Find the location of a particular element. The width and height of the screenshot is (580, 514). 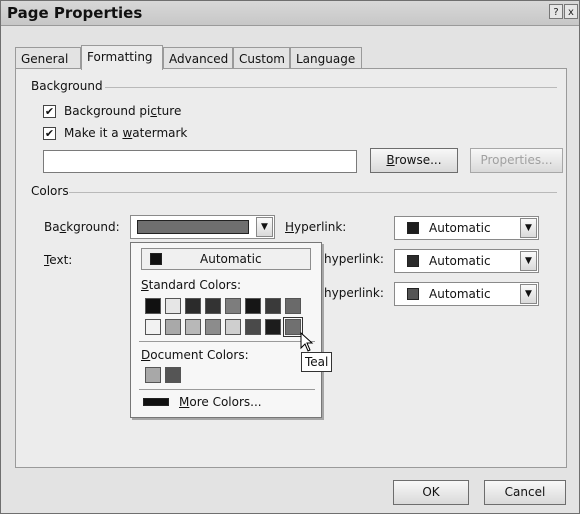

background-color-dropdown: ▼ is located at coordinates (202, 227).